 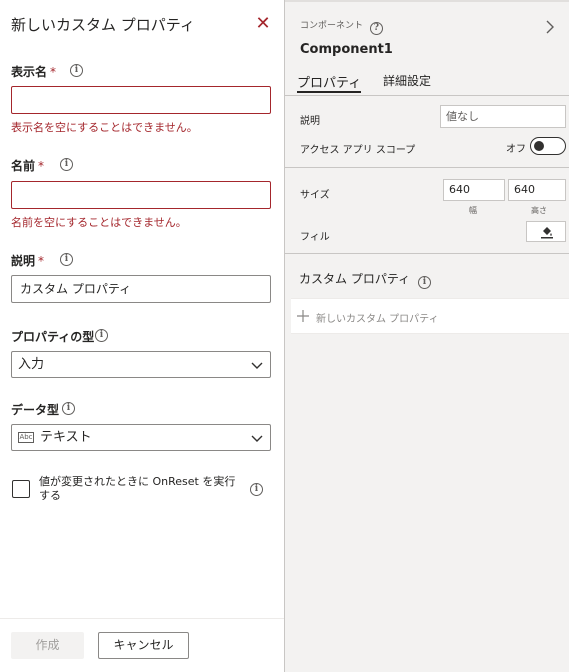 I want to click on component-info-icon: ?, so click(x=376, y=28).